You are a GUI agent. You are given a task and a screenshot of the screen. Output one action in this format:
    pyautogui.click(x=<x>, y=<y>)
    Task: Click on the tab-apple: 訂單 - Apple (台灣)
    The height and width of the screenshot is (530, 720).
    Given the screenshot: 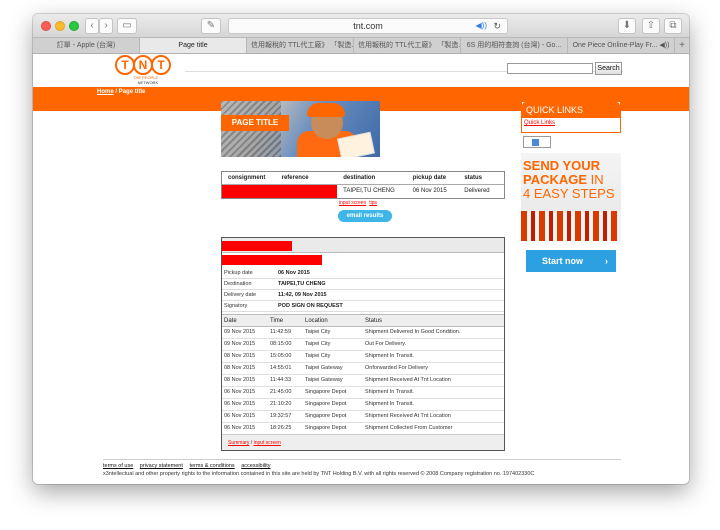 What is the action you would take?
    pyautogui.click(x=86, y=45)
    